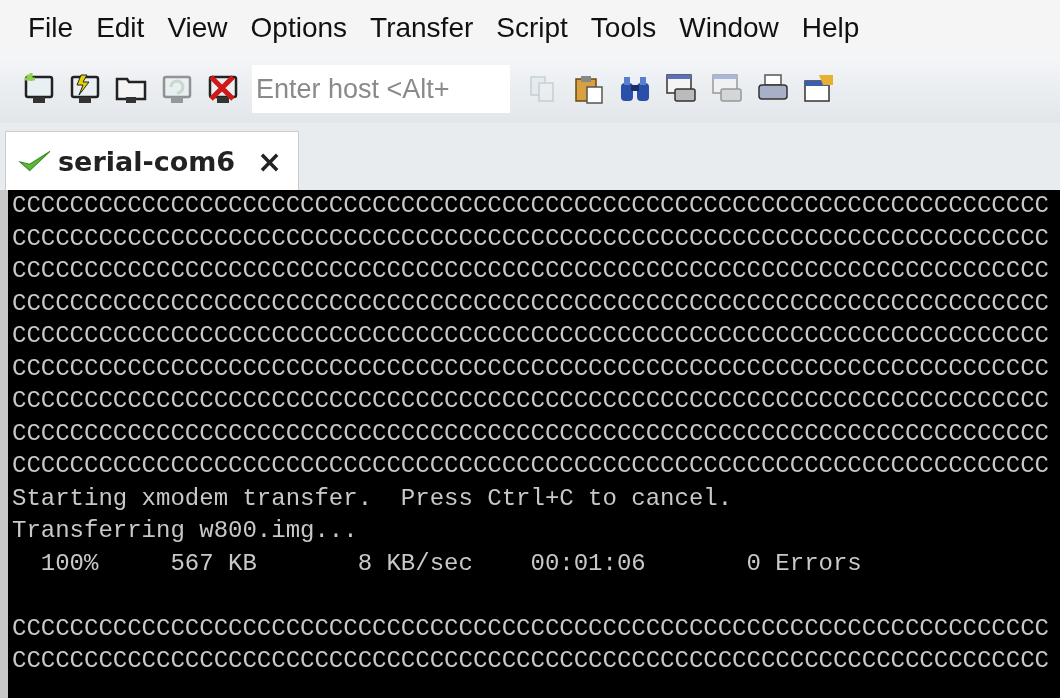 This screenshot has height=698, width=1060. Describe the element at coordinates (147, 161) in the screenshot. I see `tab-label: serial-com6` at that location.